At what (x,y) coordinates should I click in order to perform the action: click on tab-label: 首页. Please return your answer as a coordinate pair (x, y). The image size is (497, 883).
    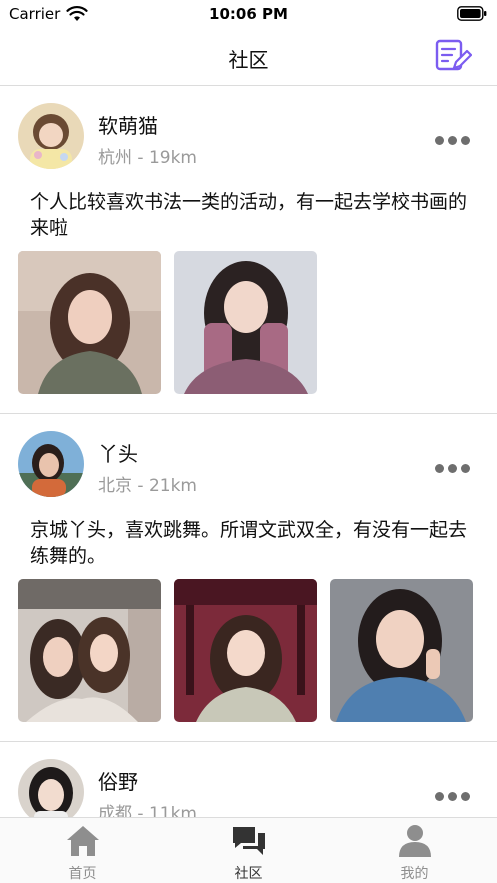
    Looking at the image, I should click on (82, 874).